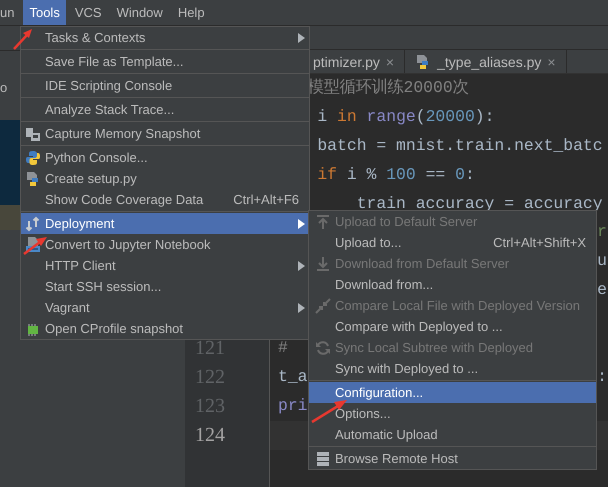  Describe the element at coordinates (165, 244) in the screenshot. I see `menu-item: Convert to Jupyter Notebook` at that location.